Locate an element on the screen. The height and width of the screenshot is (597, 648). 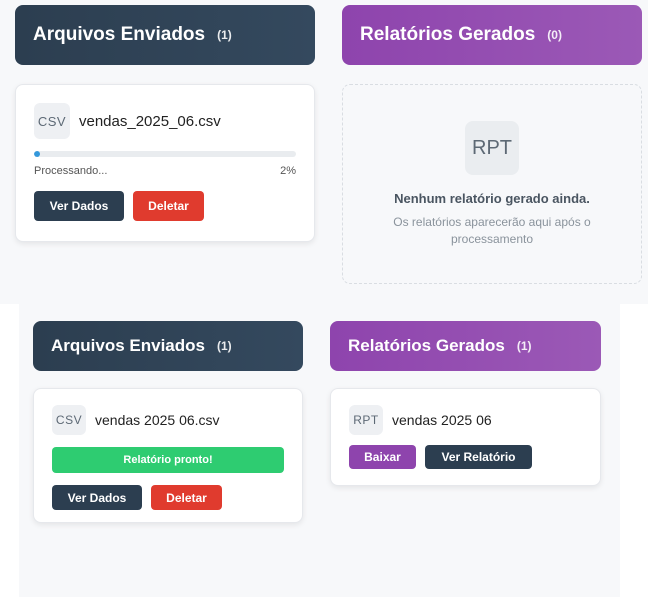
report-actions: Baixar Ver Relatório is located at coordinates (465, 457).